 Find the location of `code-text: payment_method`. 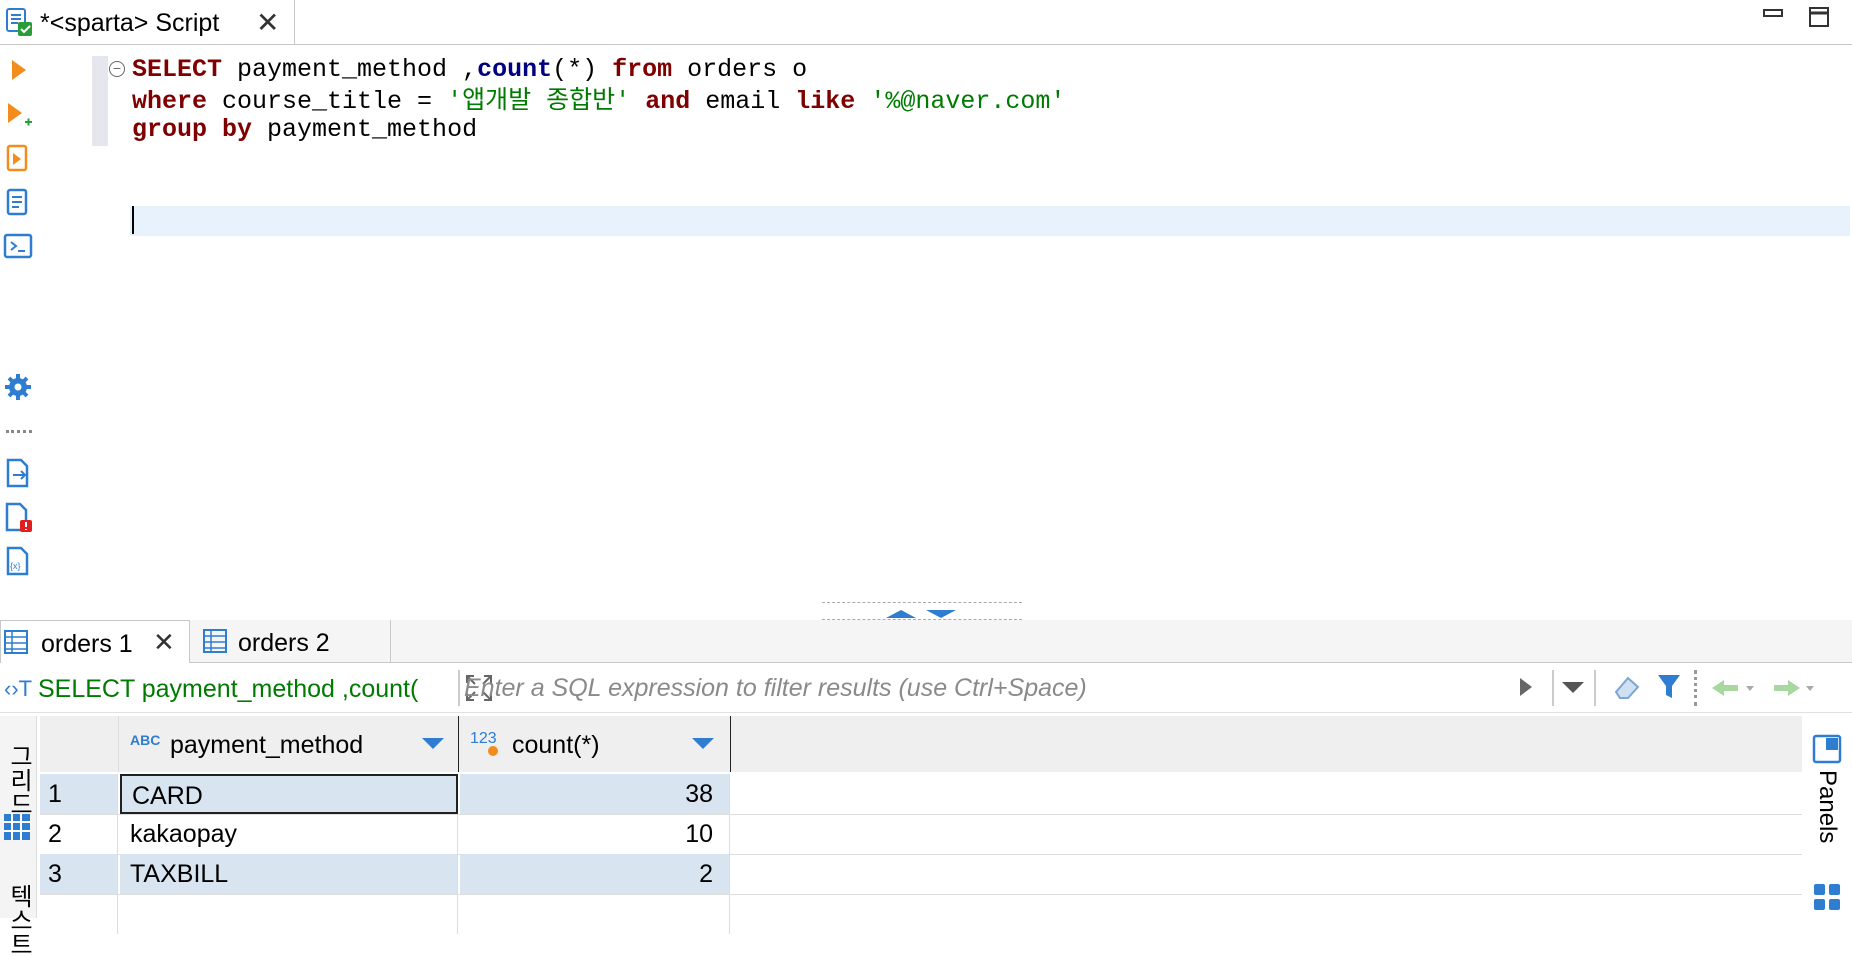

code-text: payment_method is located at coordinates (365, 129).